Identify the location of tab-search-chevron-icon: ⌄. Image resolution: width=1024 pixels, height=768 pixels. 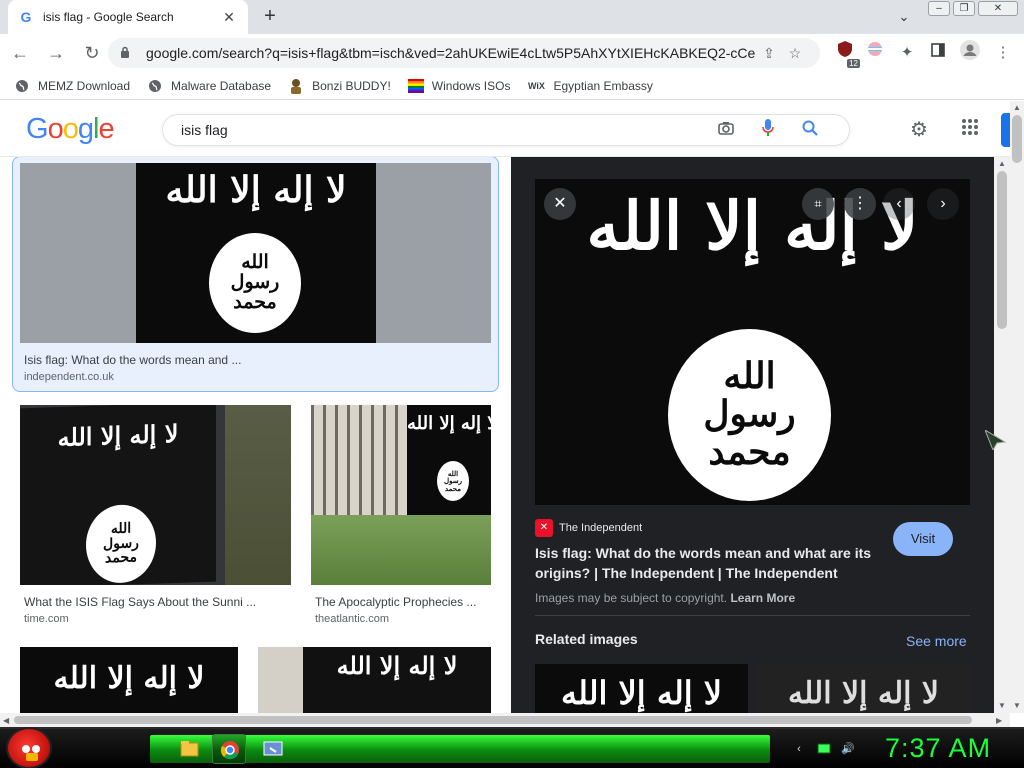
(904, 17).